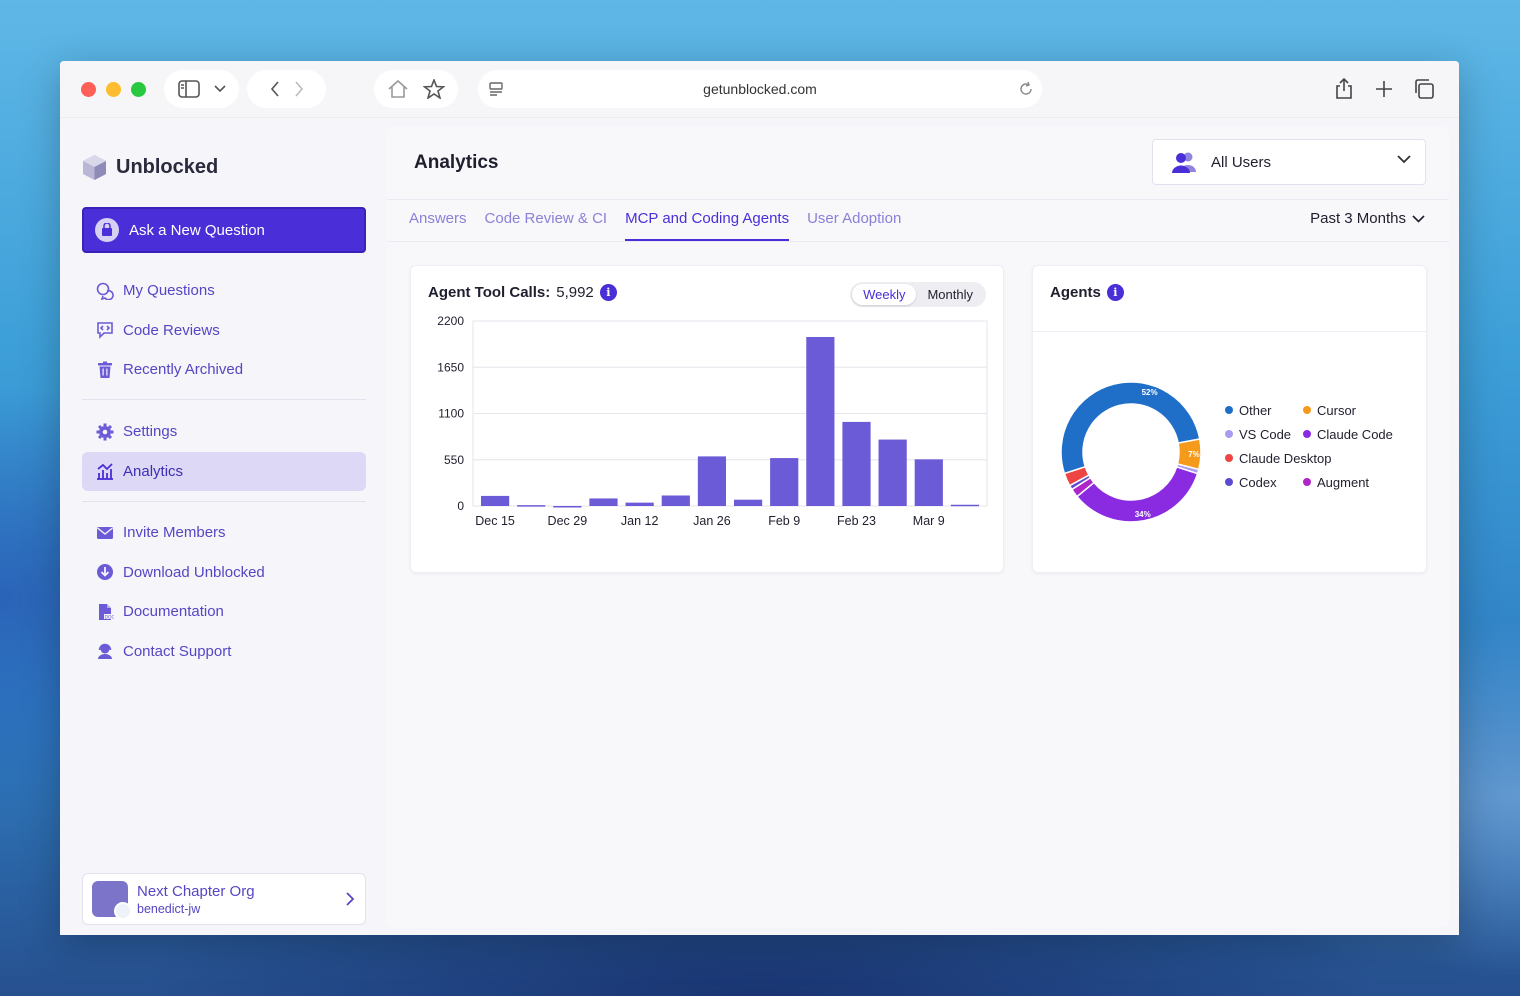 The height and width of the screenshot is (996, 1520). I want to click on sidebar-toggle-group, so click(201, 89).